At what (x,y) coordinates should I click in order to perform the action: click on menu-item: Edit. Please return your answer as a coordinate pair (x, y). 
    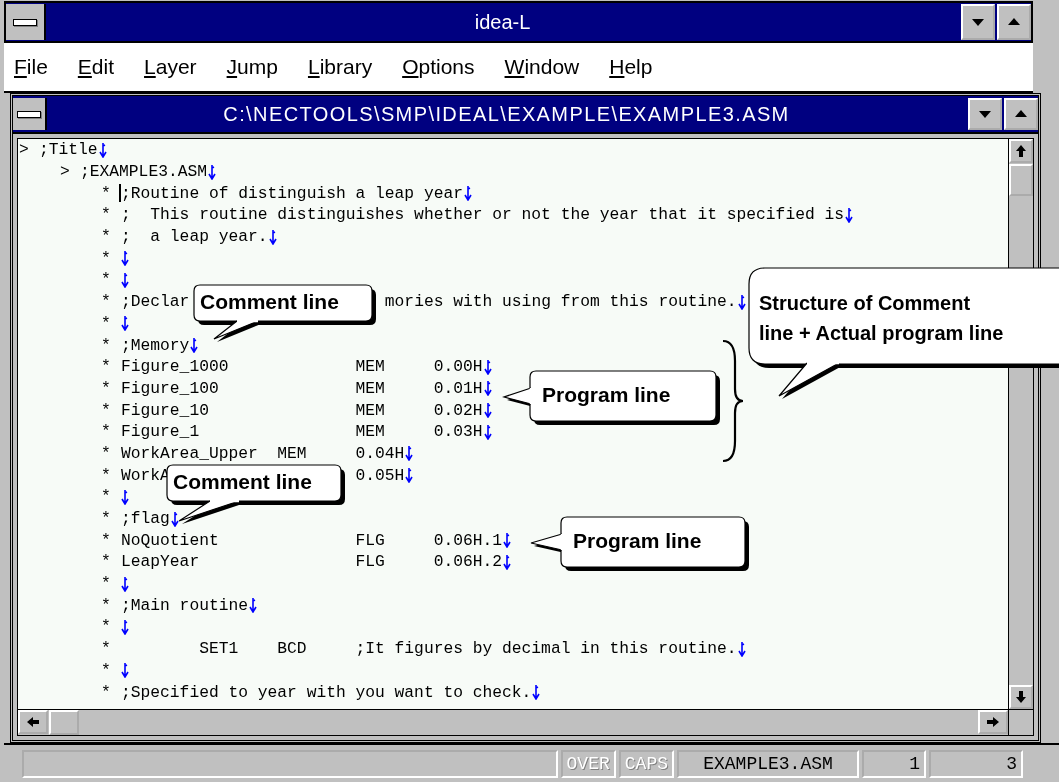
    Looking at the image, I should click on (96, 67).